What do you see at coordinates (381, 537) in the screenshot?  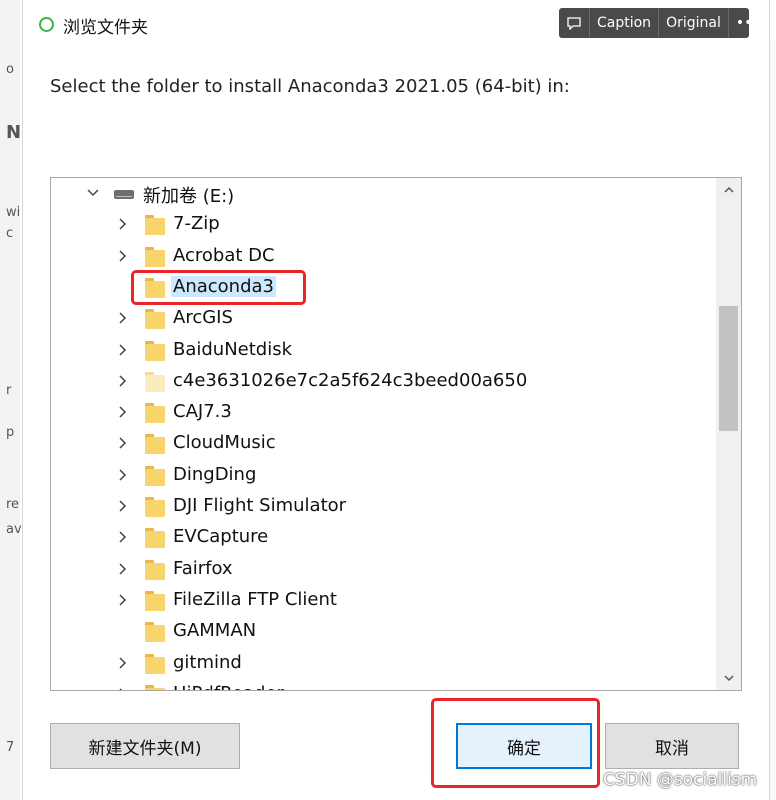 I see `tree-item-folder: EVCapture` at bounding box center [381, 537].